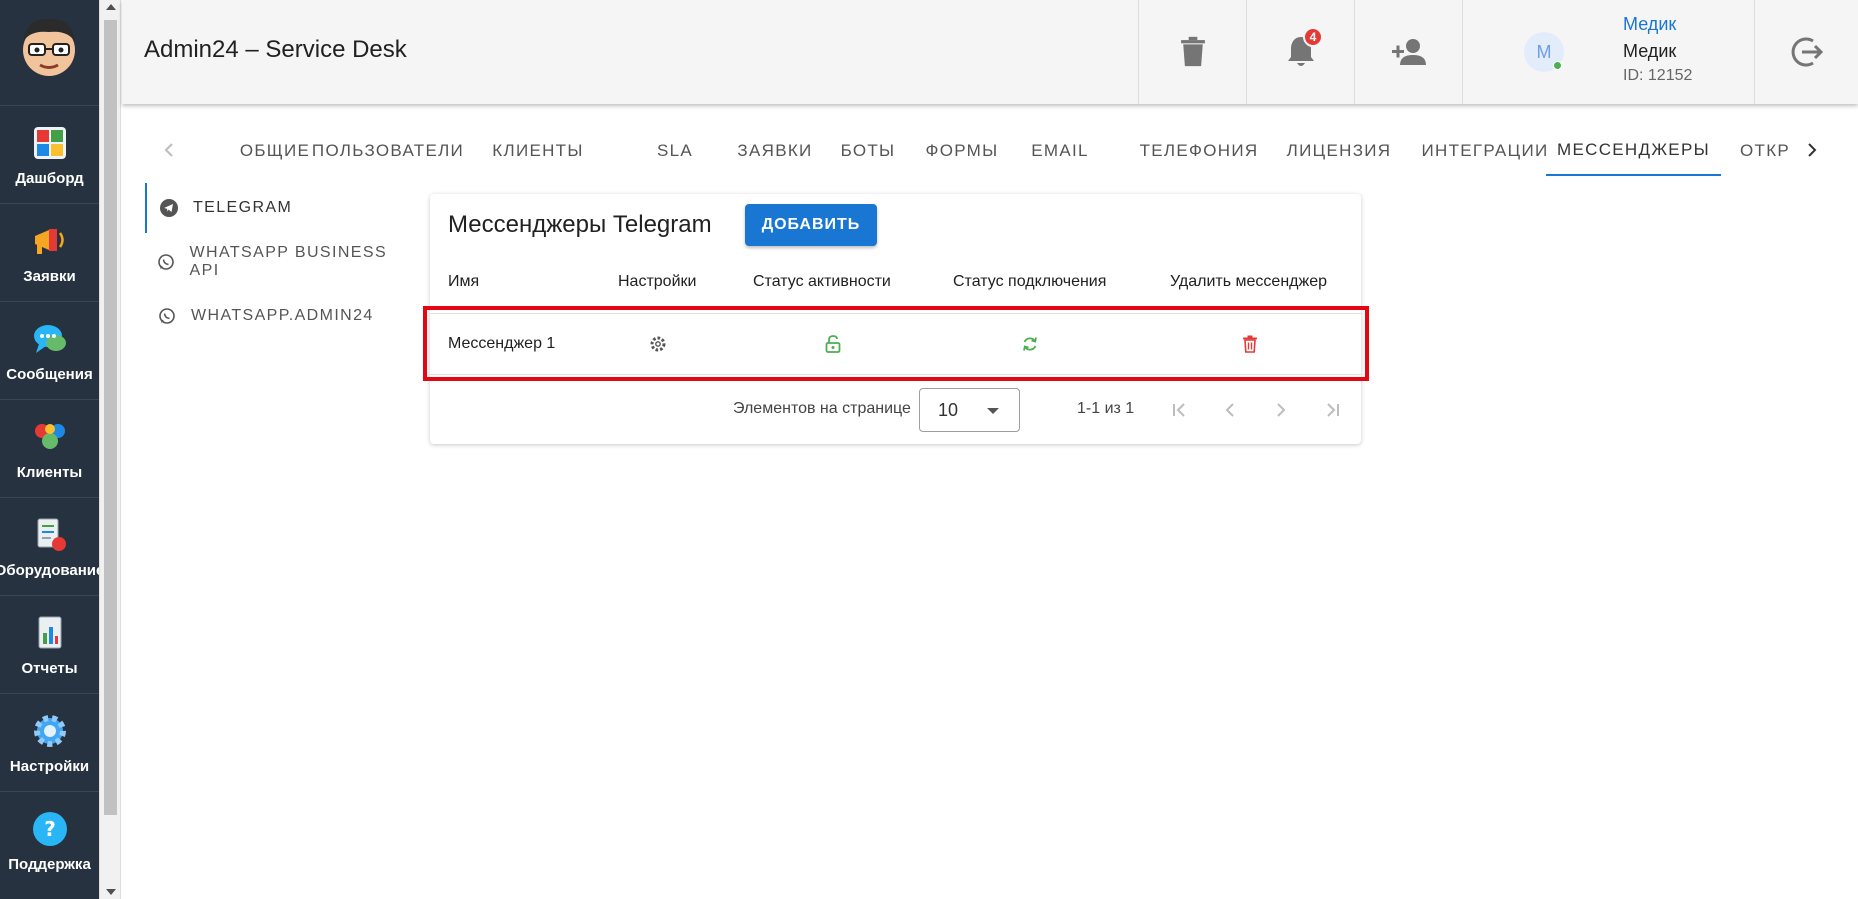 The width and height of the screenshot is (1858, 899). Describe the element at coordinates (1029, 282) in the screenshot. I see `column-header-connection-status: Статус подключения` at that location.